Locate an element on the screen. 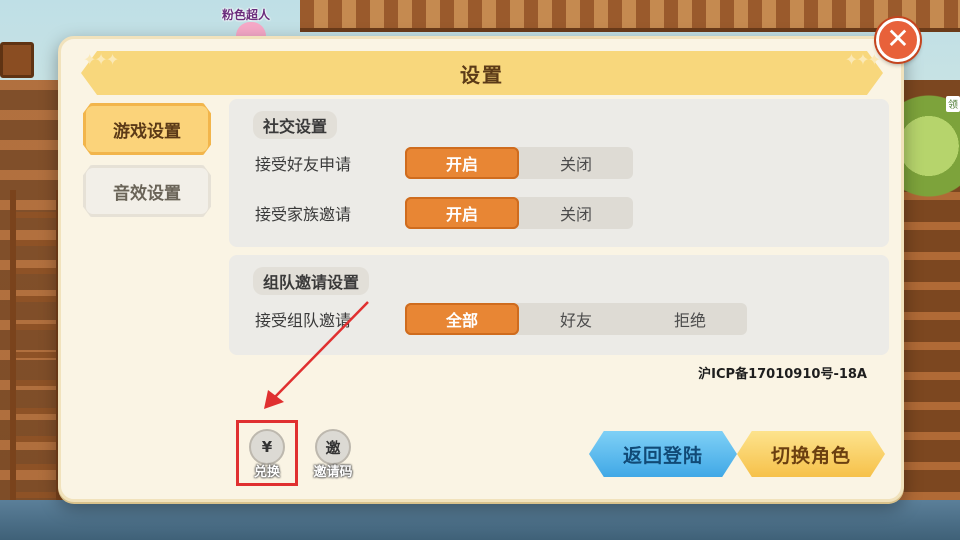 The height and width of the screenshot is (540, 960). close-icon: ✕ is located at coordinates (898, 38).